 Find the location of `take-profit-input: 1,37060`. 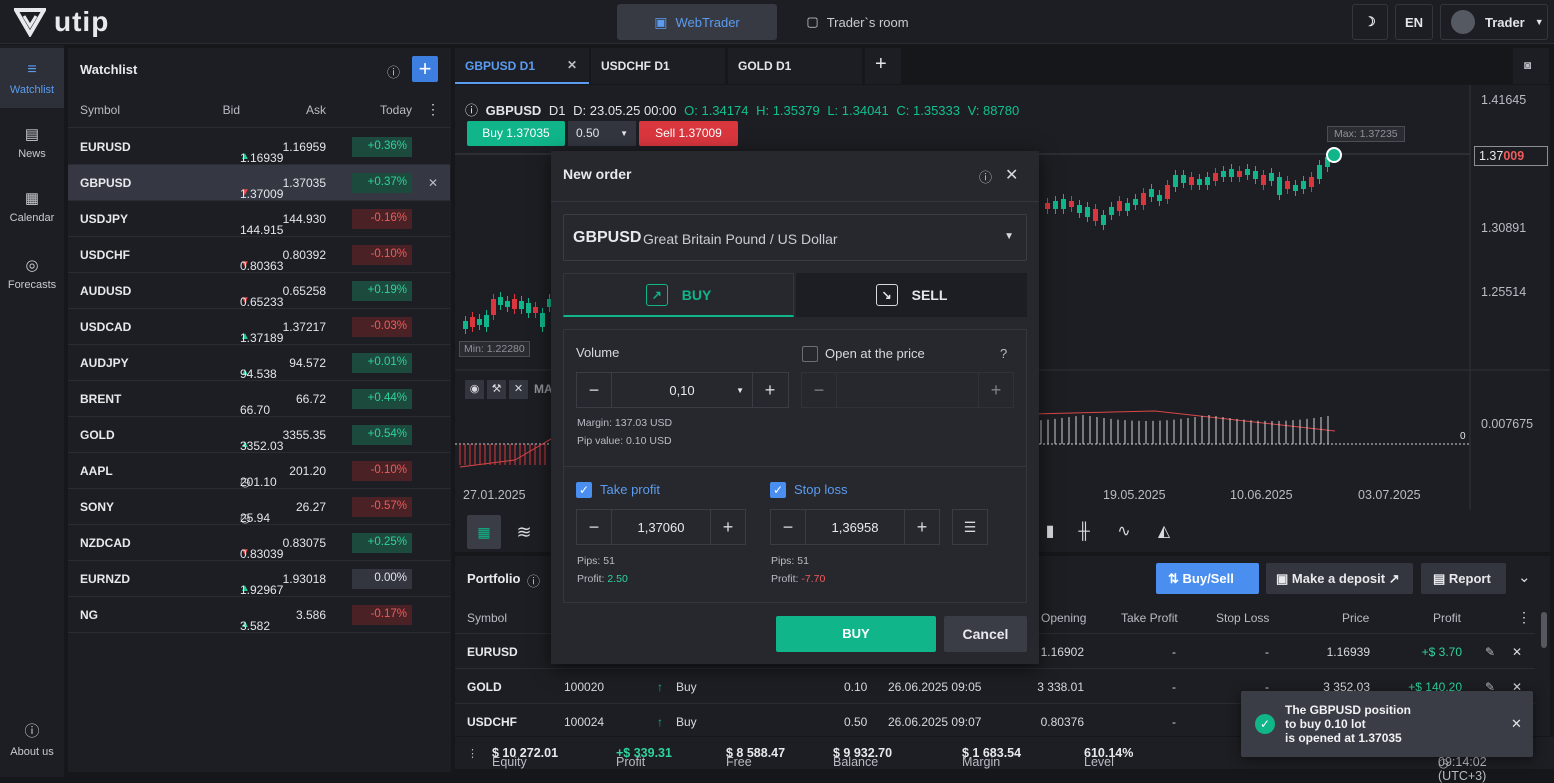

take-profit-input: 1,37060 is located at coordinates (661, 527).